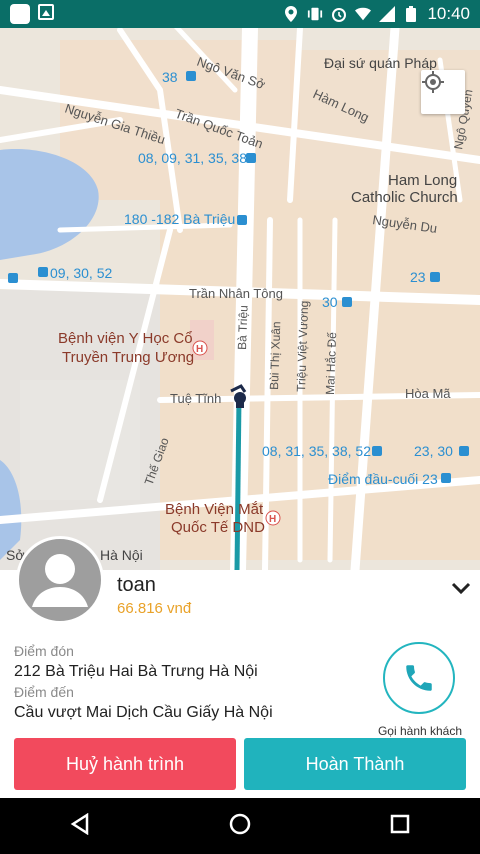 This screenshot has width=480, height=854. What do you see at coordinates (420, 731) in the screenshot?
I see `call-passenger-label: Gọi hành khách` at bounding box center [420, 731].